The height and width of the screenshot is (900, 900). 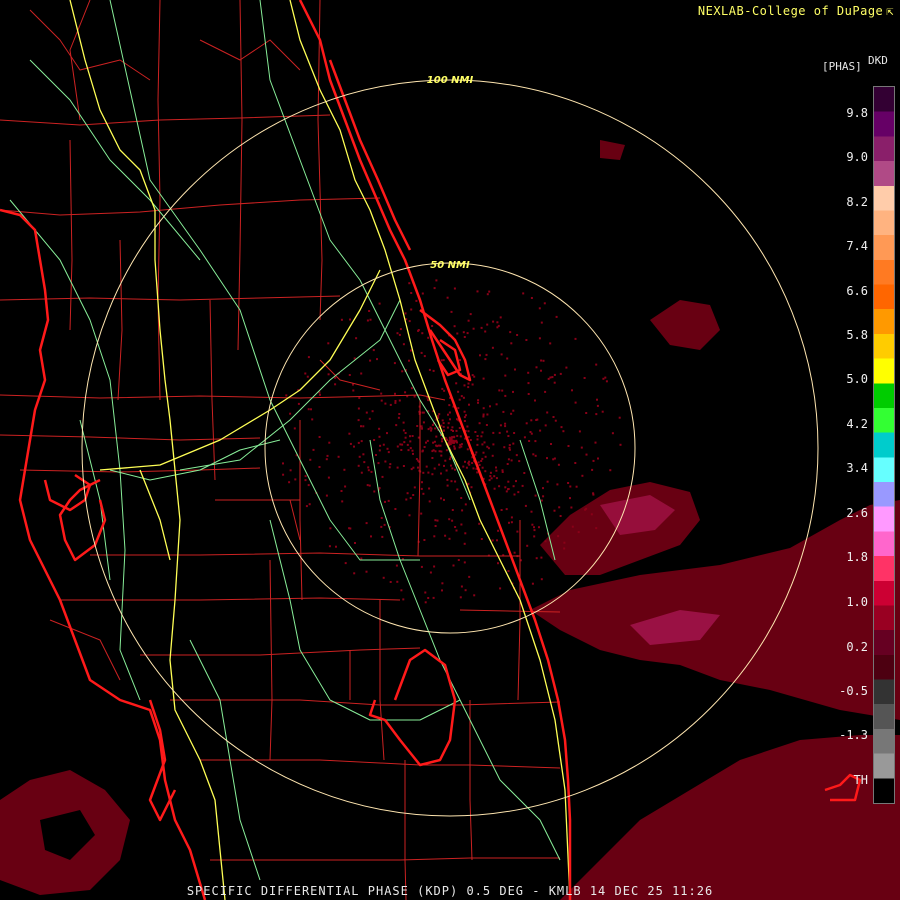 What do you see at coordinates (857, 468) in the screenshot?
I see `legend-label: 3.4` at bounding box center [857, 468].